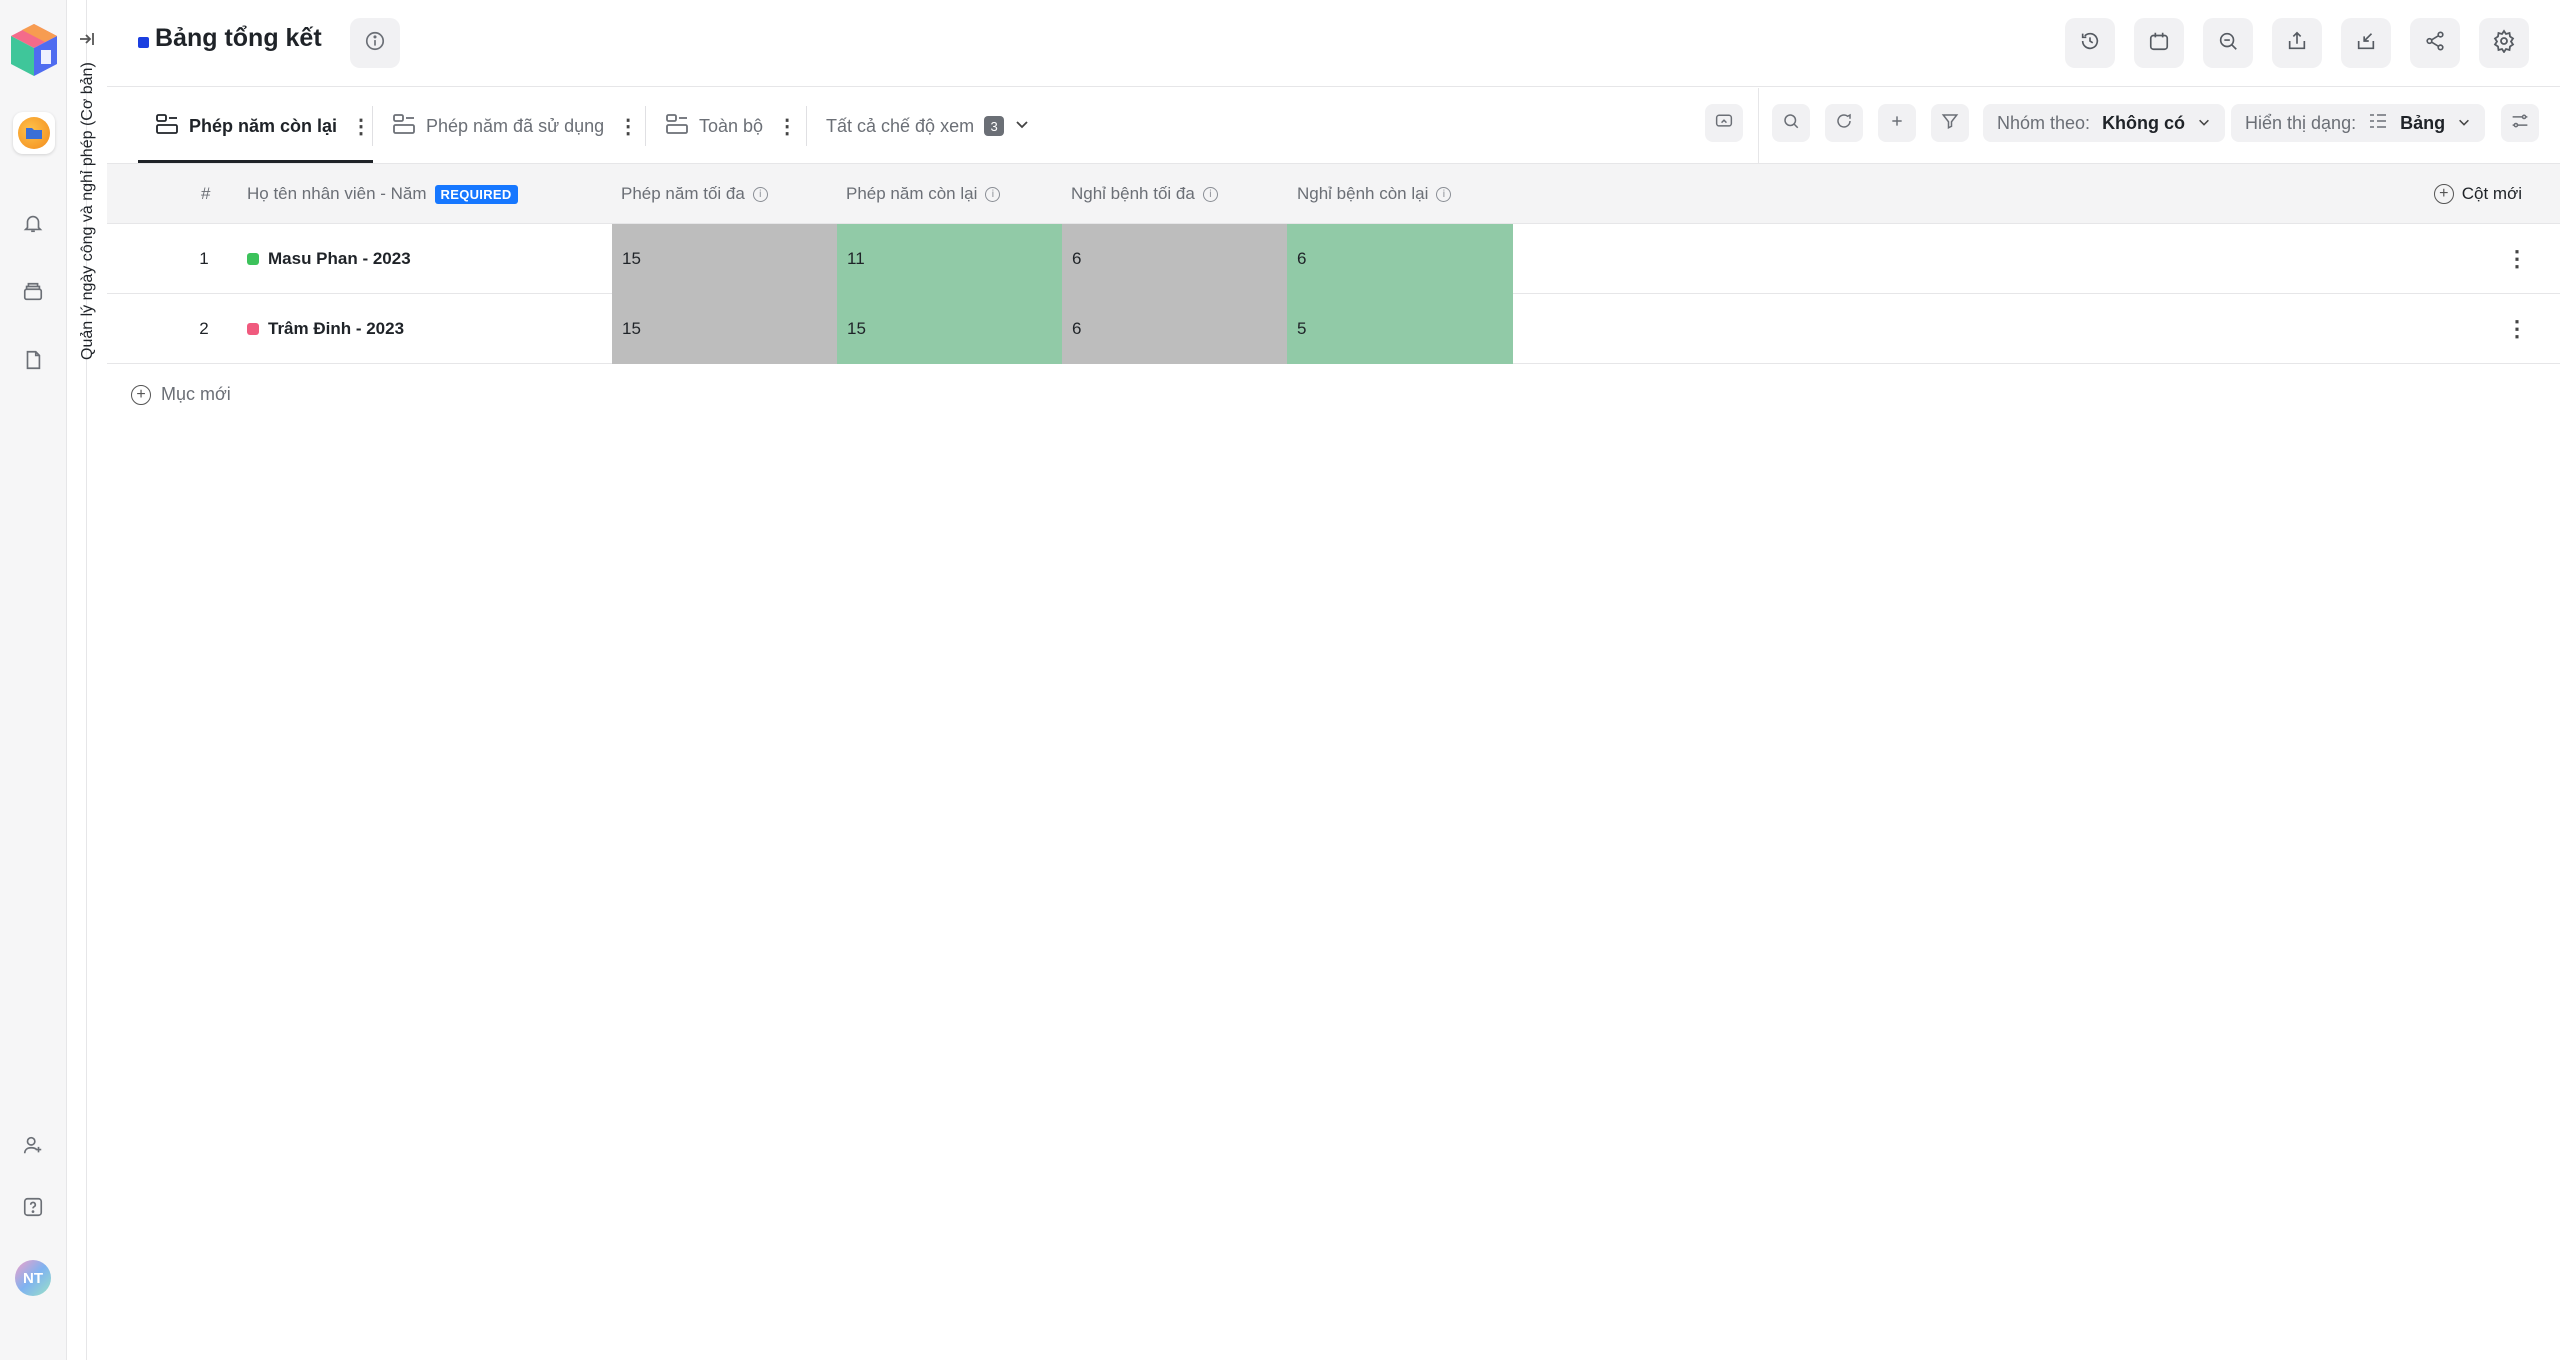 This screenshot has height=1360, width=2560. Describe the element at coordinates (33, 1145) in the screenshot. I see `add-user-icon` at that location.